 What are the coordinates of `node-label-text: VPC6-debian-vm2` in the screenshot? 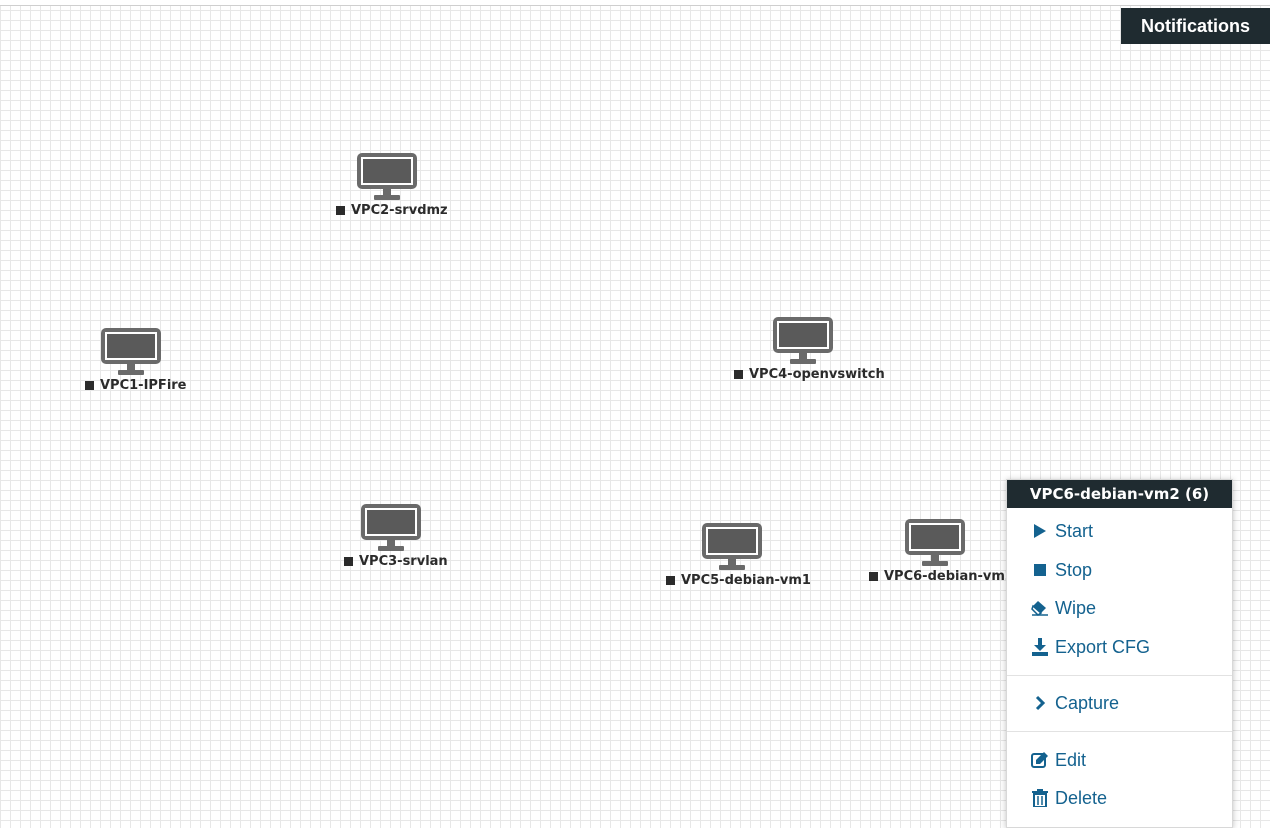 It's located at (949, 576).